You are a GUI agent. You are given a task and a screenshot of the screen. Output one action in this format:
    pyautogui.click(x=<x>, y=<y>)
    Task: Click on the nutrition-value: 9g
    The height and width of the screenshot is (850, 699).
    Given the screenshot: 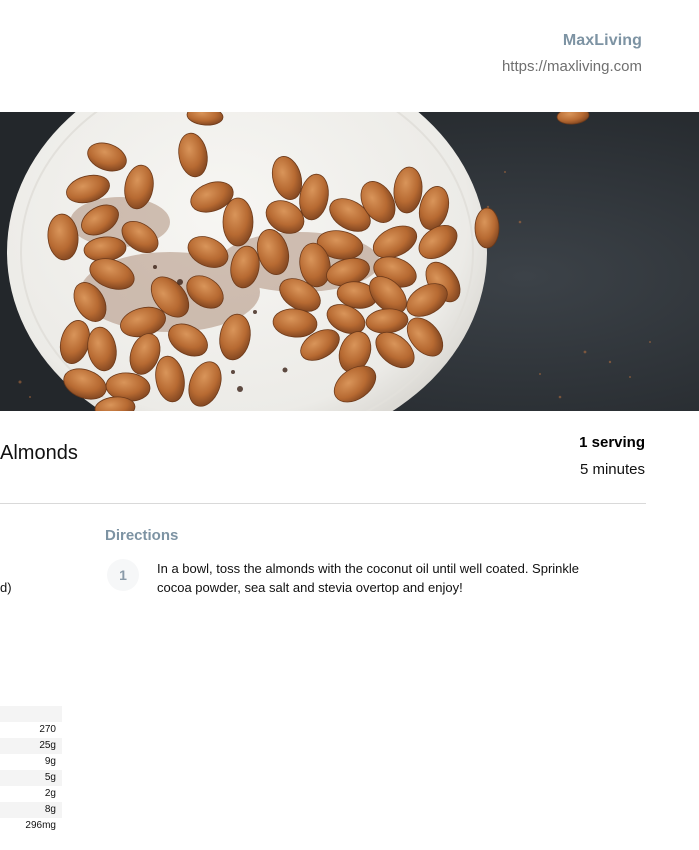 What is the action you would take?
    pyautogui.click(x=50, y=761)
    